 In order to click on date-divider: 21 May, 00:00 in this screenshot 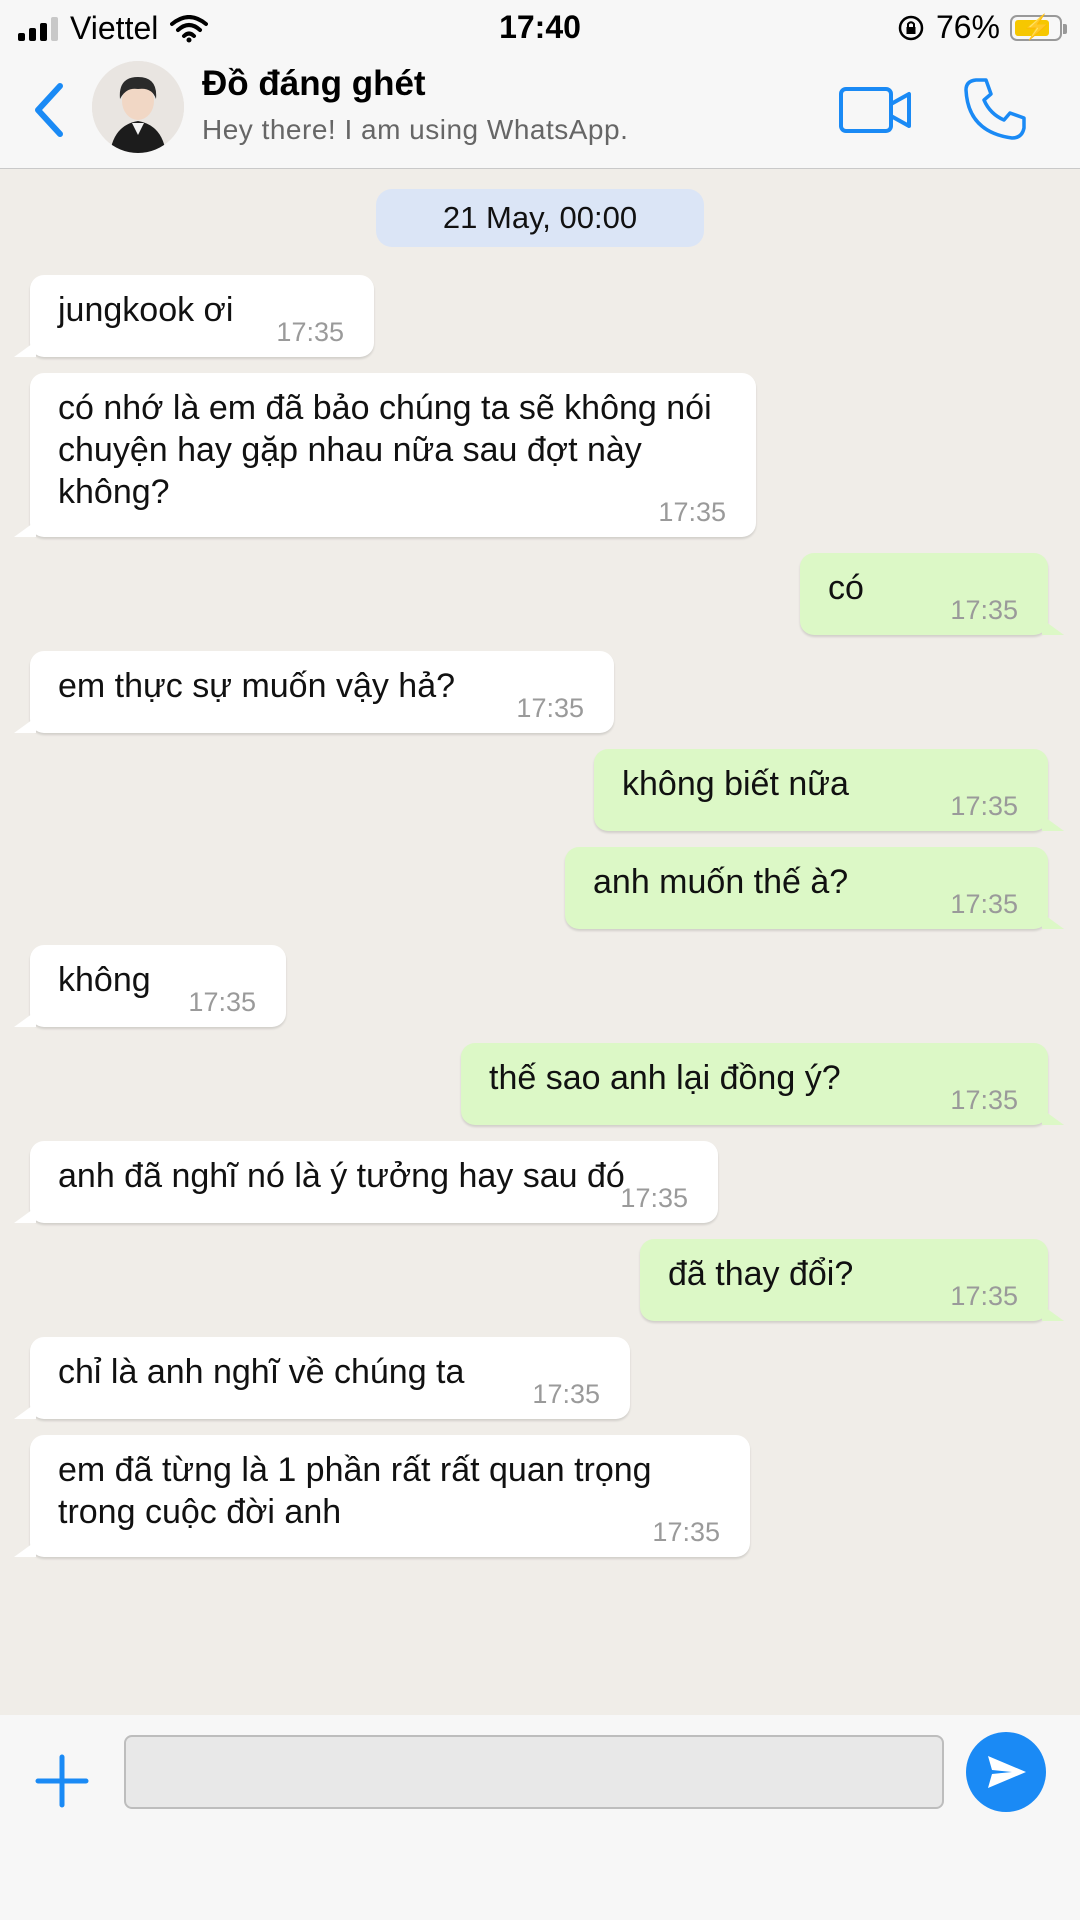, I will do `click(540, 218)`.